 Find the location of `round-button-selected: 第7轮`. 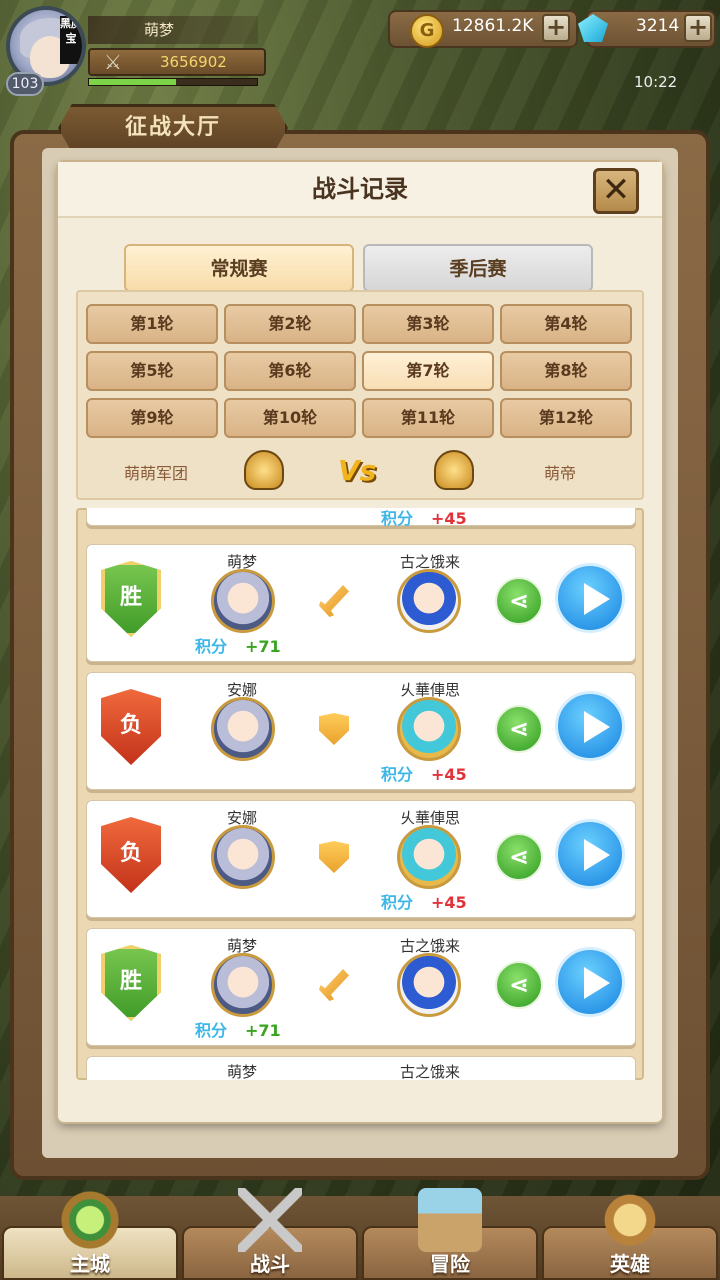

round-button-selected: 第7轮 is located at coordinates (428, 371).